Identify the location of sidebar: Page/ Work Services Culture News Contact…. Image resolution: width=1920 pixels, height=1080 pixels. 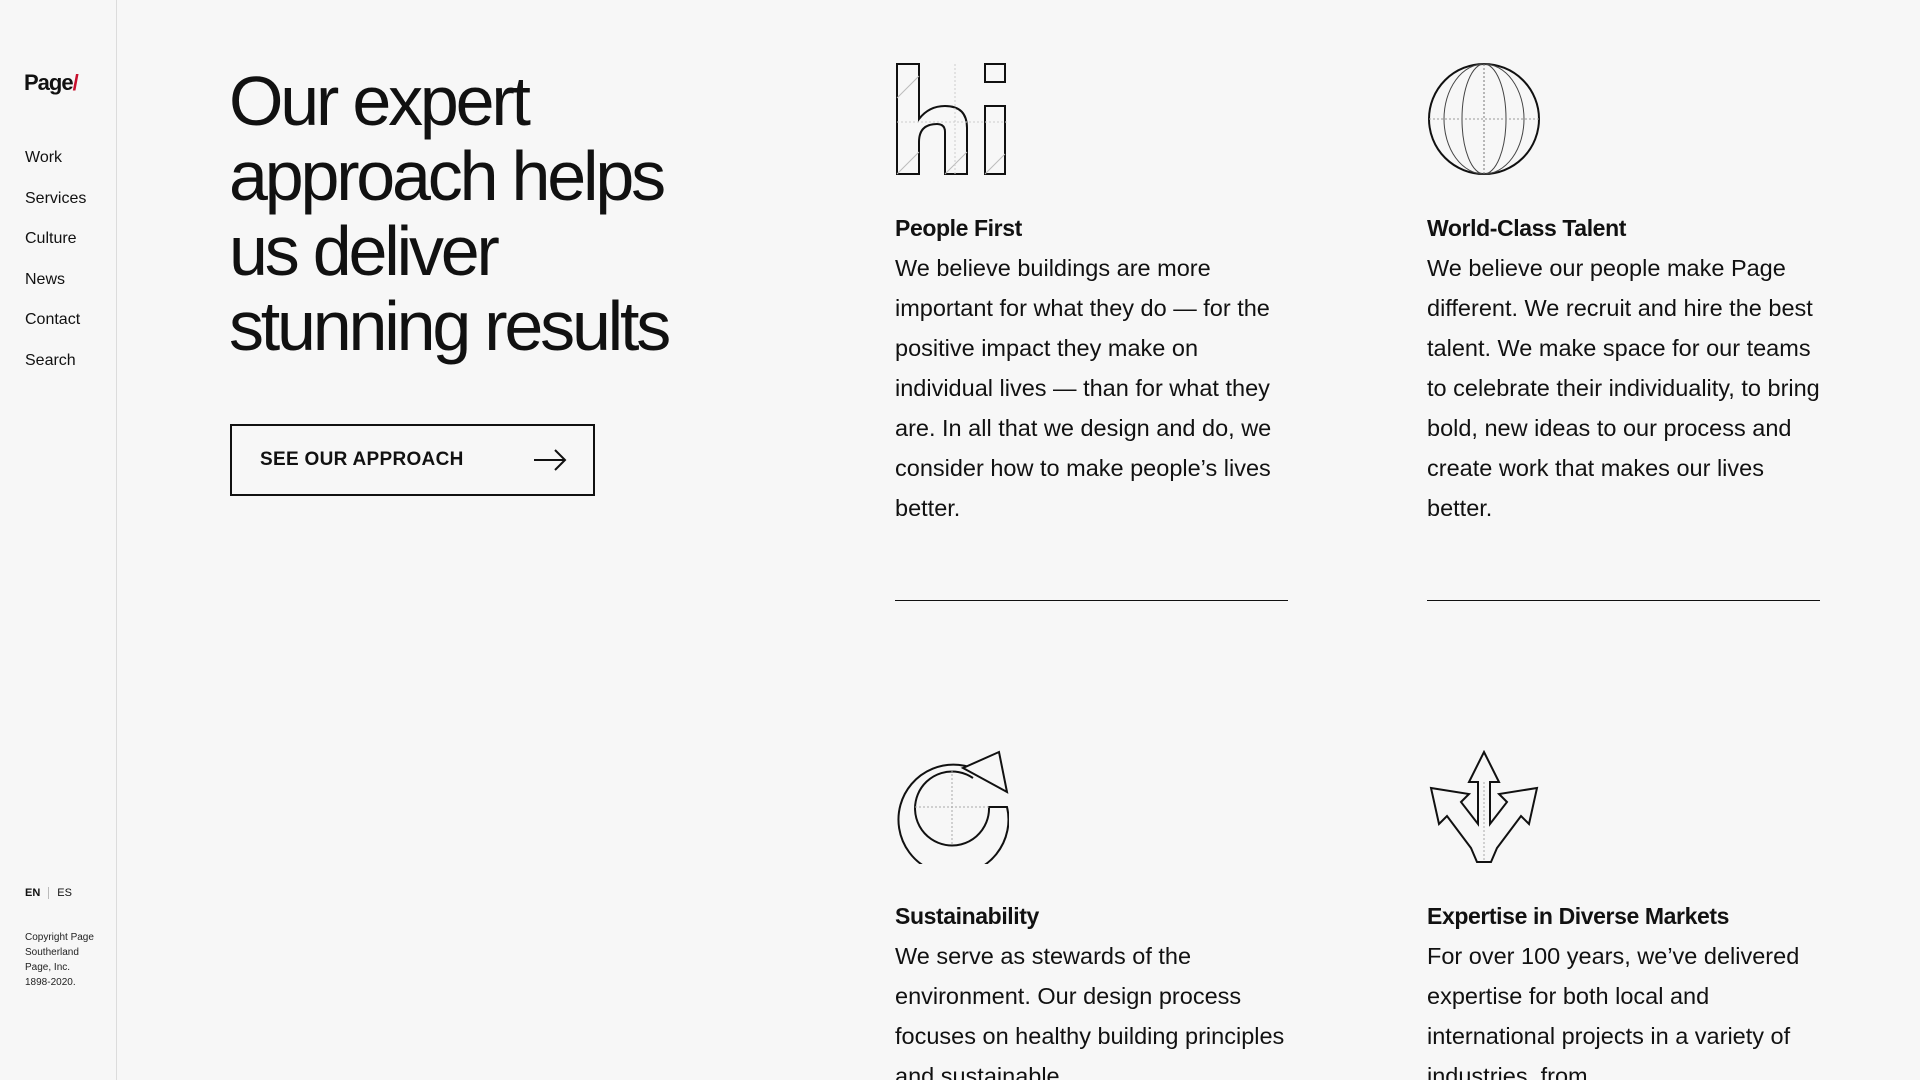
(58, 540).